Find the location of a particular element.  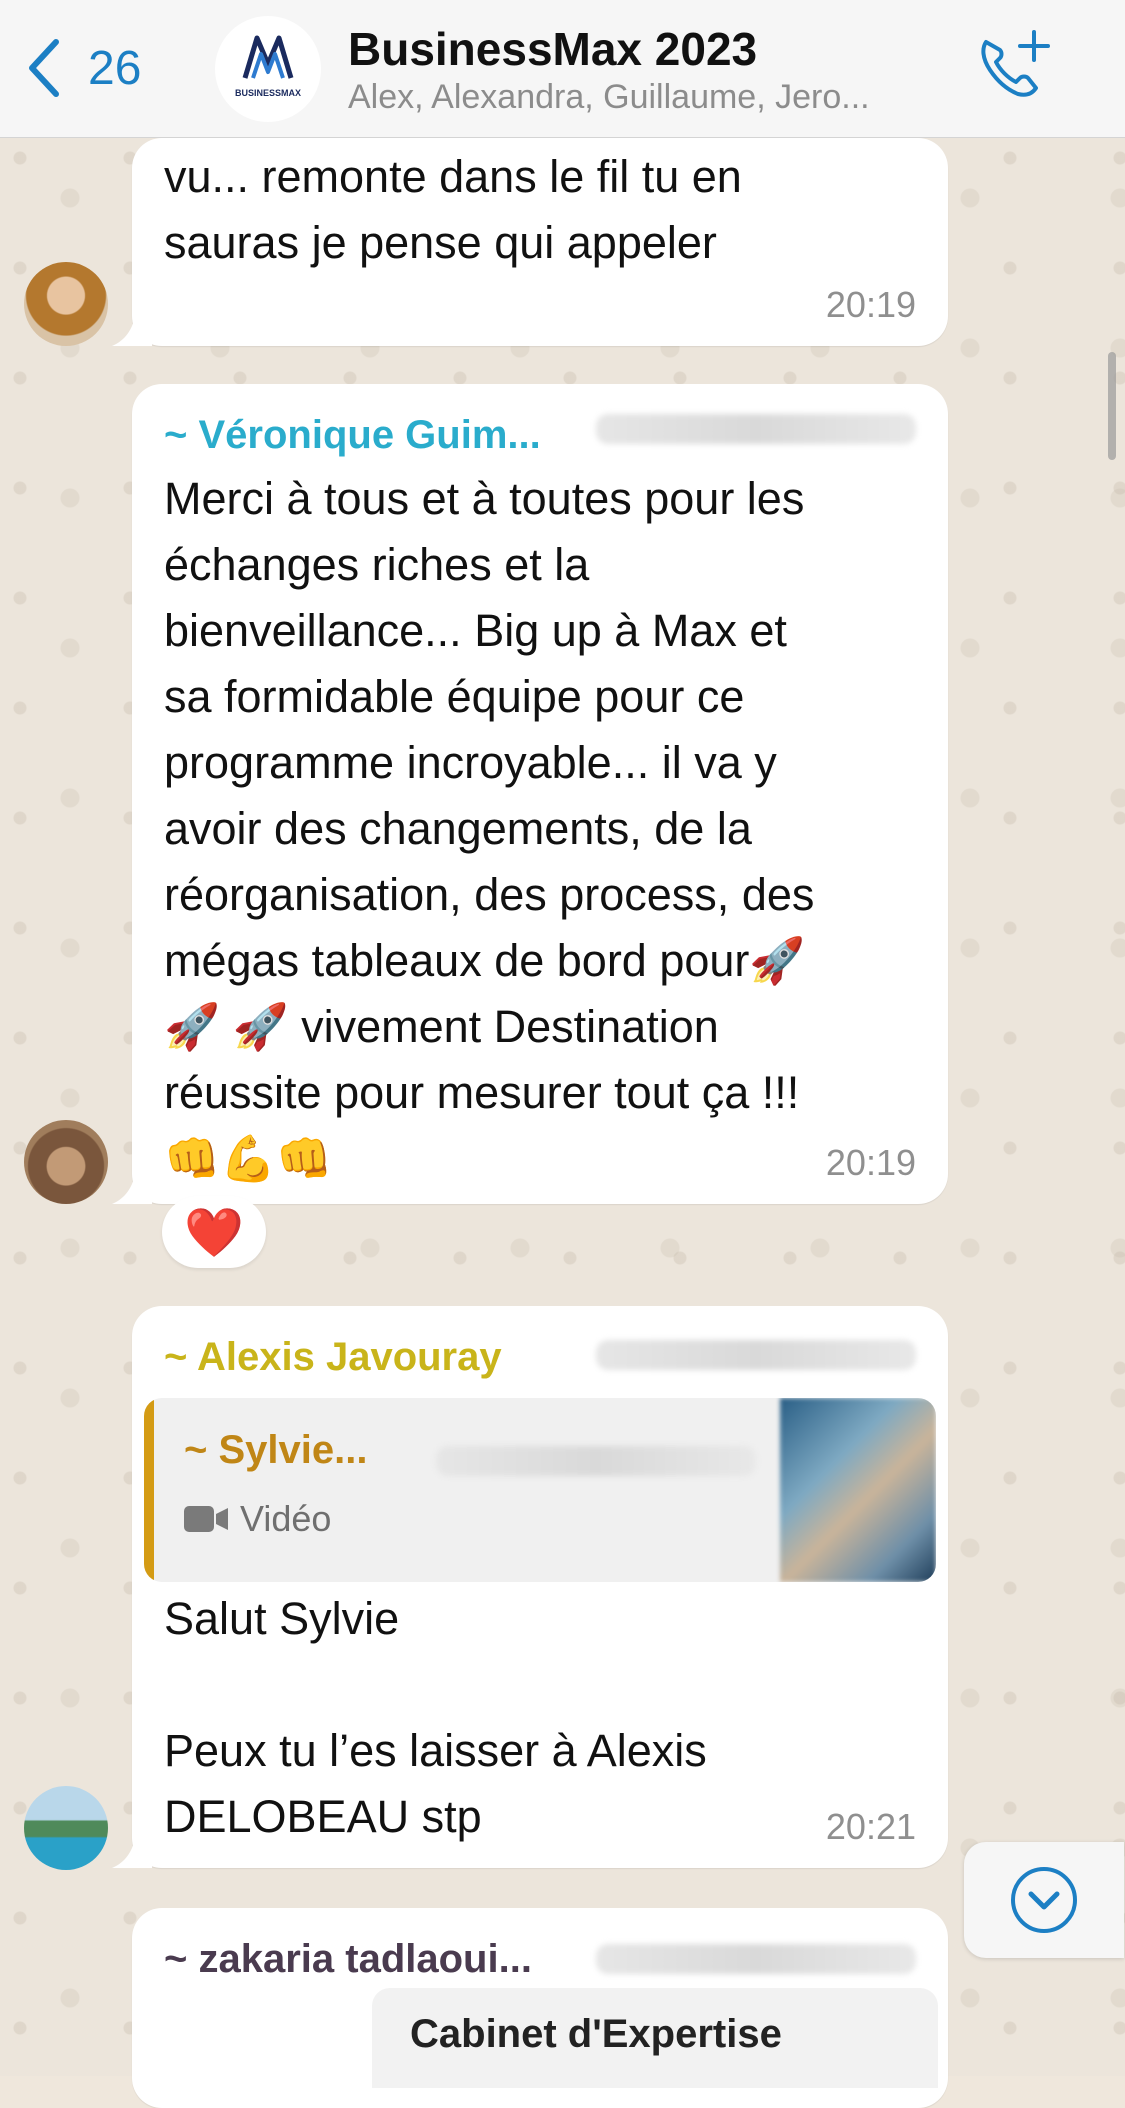

quote-bar is located at coordinates (149, 1490).